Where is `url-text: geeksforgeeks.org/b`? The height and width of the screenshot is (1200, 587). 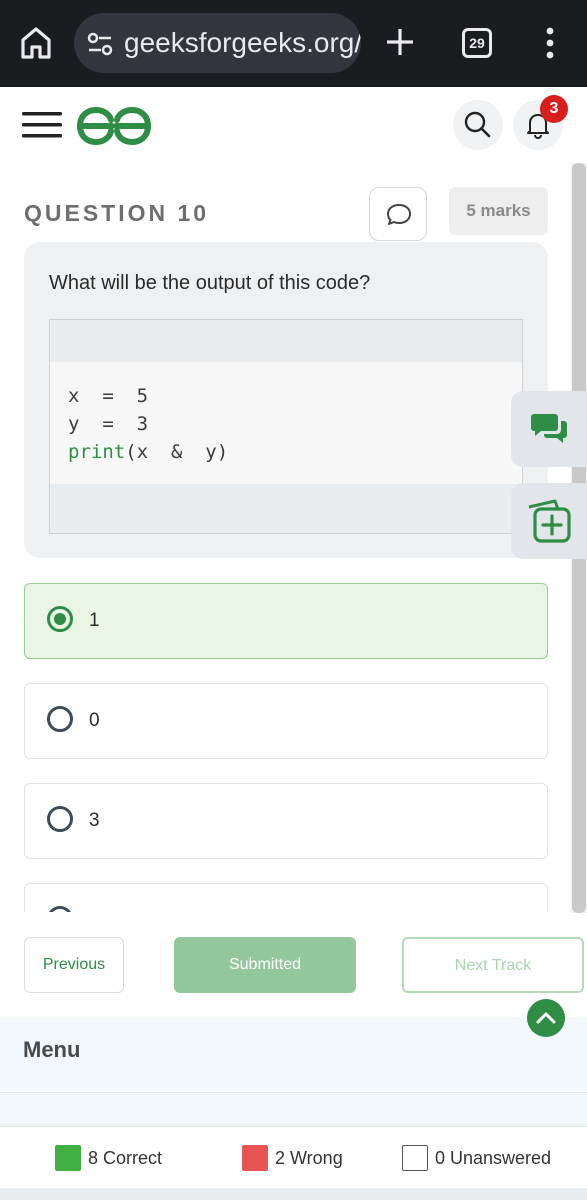 url-text: geeksforgeeks.org/b is located at coordinates (242, 43).